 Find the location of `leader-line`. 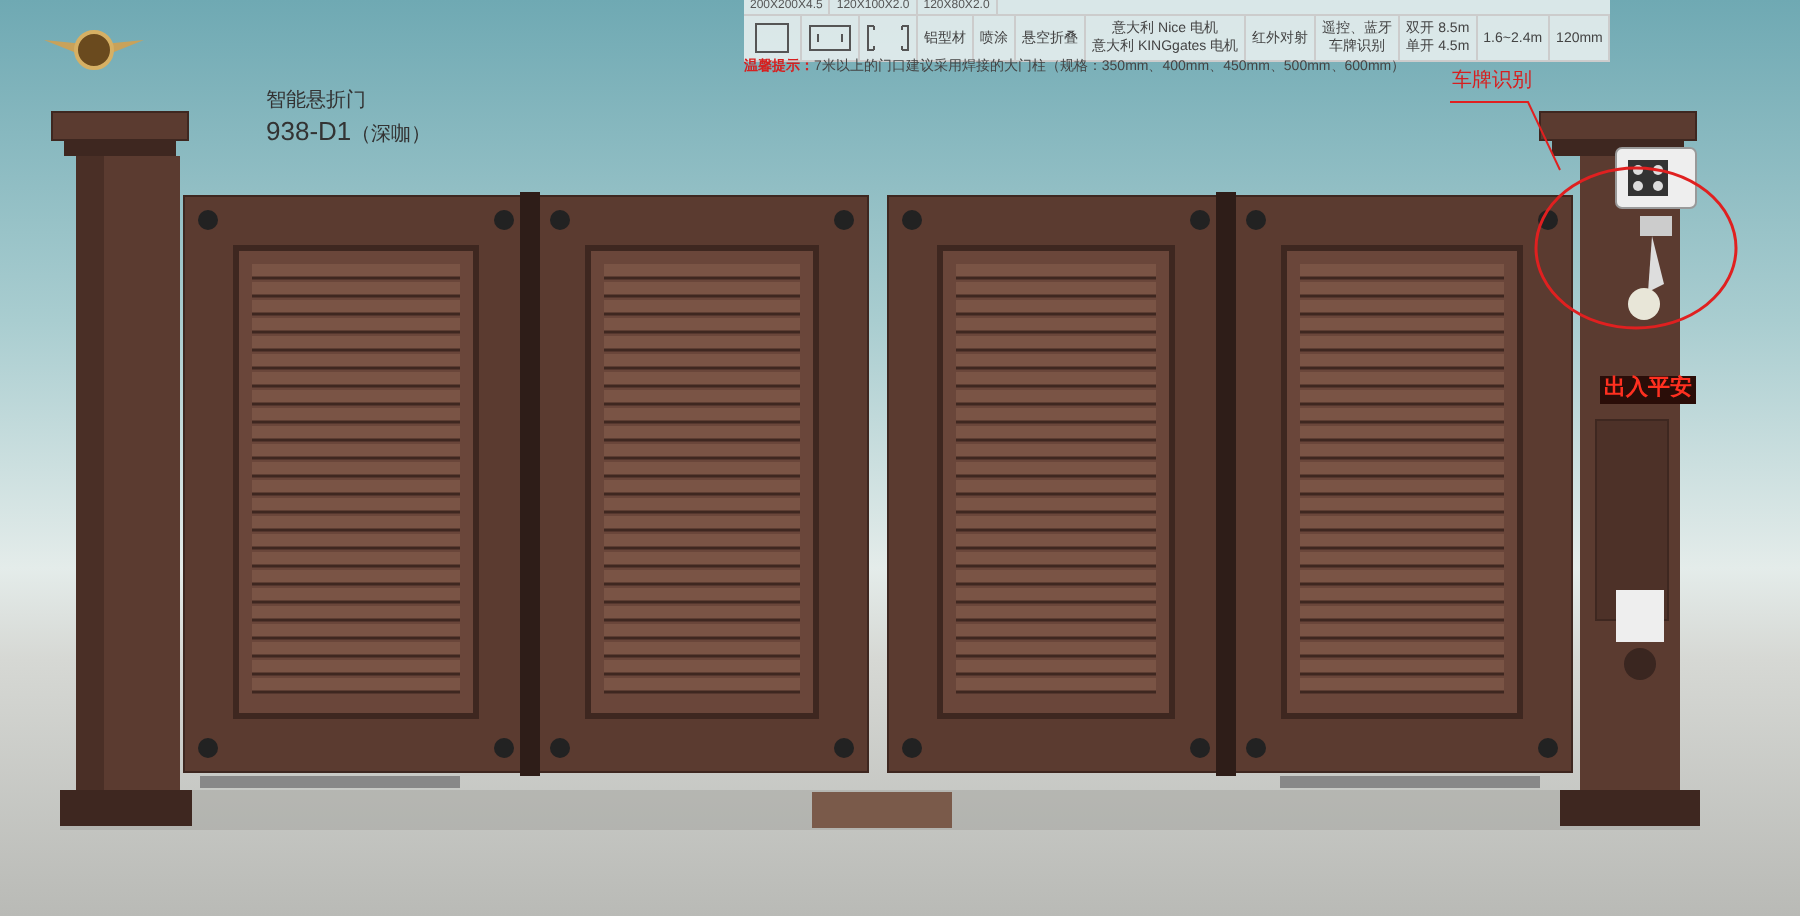

leader-line is located at coordinates (1506, 136).